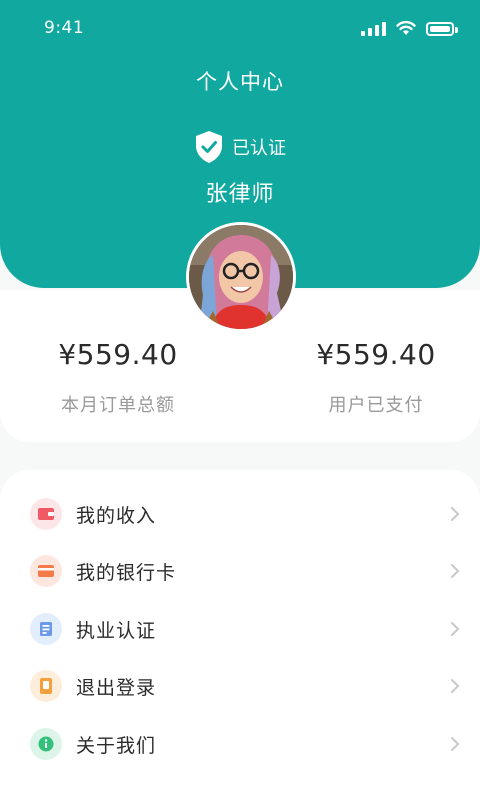  What do you see at coordinates (209, 147) in the screenshot?
I see `shield-check-icon` at bounding box center [209, 147].